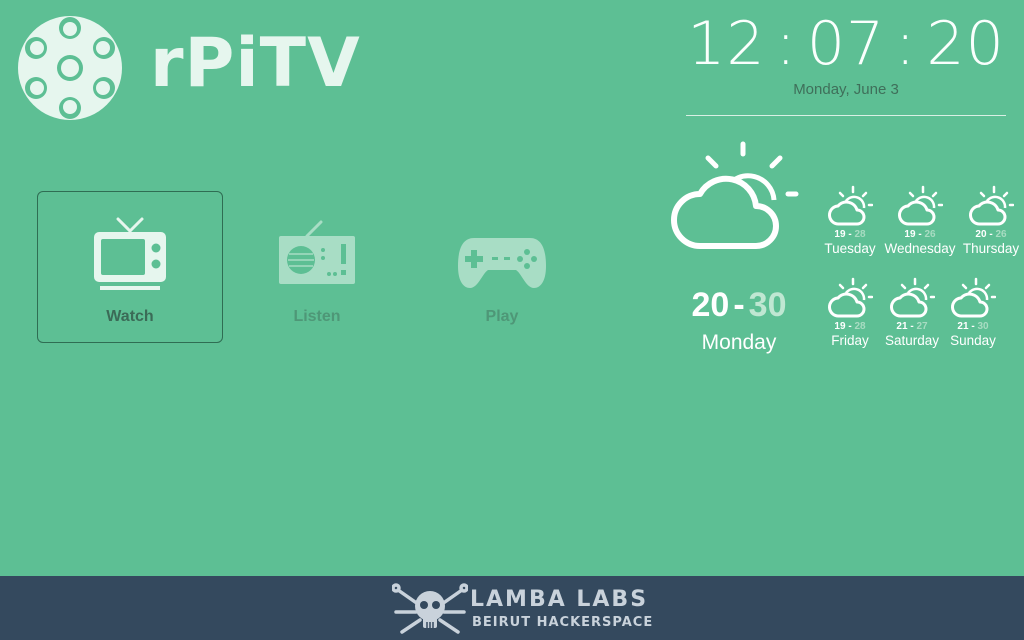 The height and width of the screenshot is (640, 1024). Describe the element at coordinates (559, 599) in the screenshot. I see `footer-brand-title: LAMBA LABS` at that location.